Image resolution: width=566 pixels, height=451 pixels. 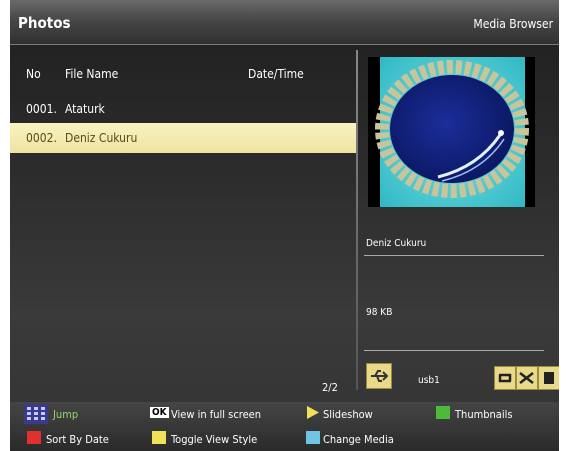 I want to click on list-item-name: Deniz Cukuru, so click(x=101, y=138).